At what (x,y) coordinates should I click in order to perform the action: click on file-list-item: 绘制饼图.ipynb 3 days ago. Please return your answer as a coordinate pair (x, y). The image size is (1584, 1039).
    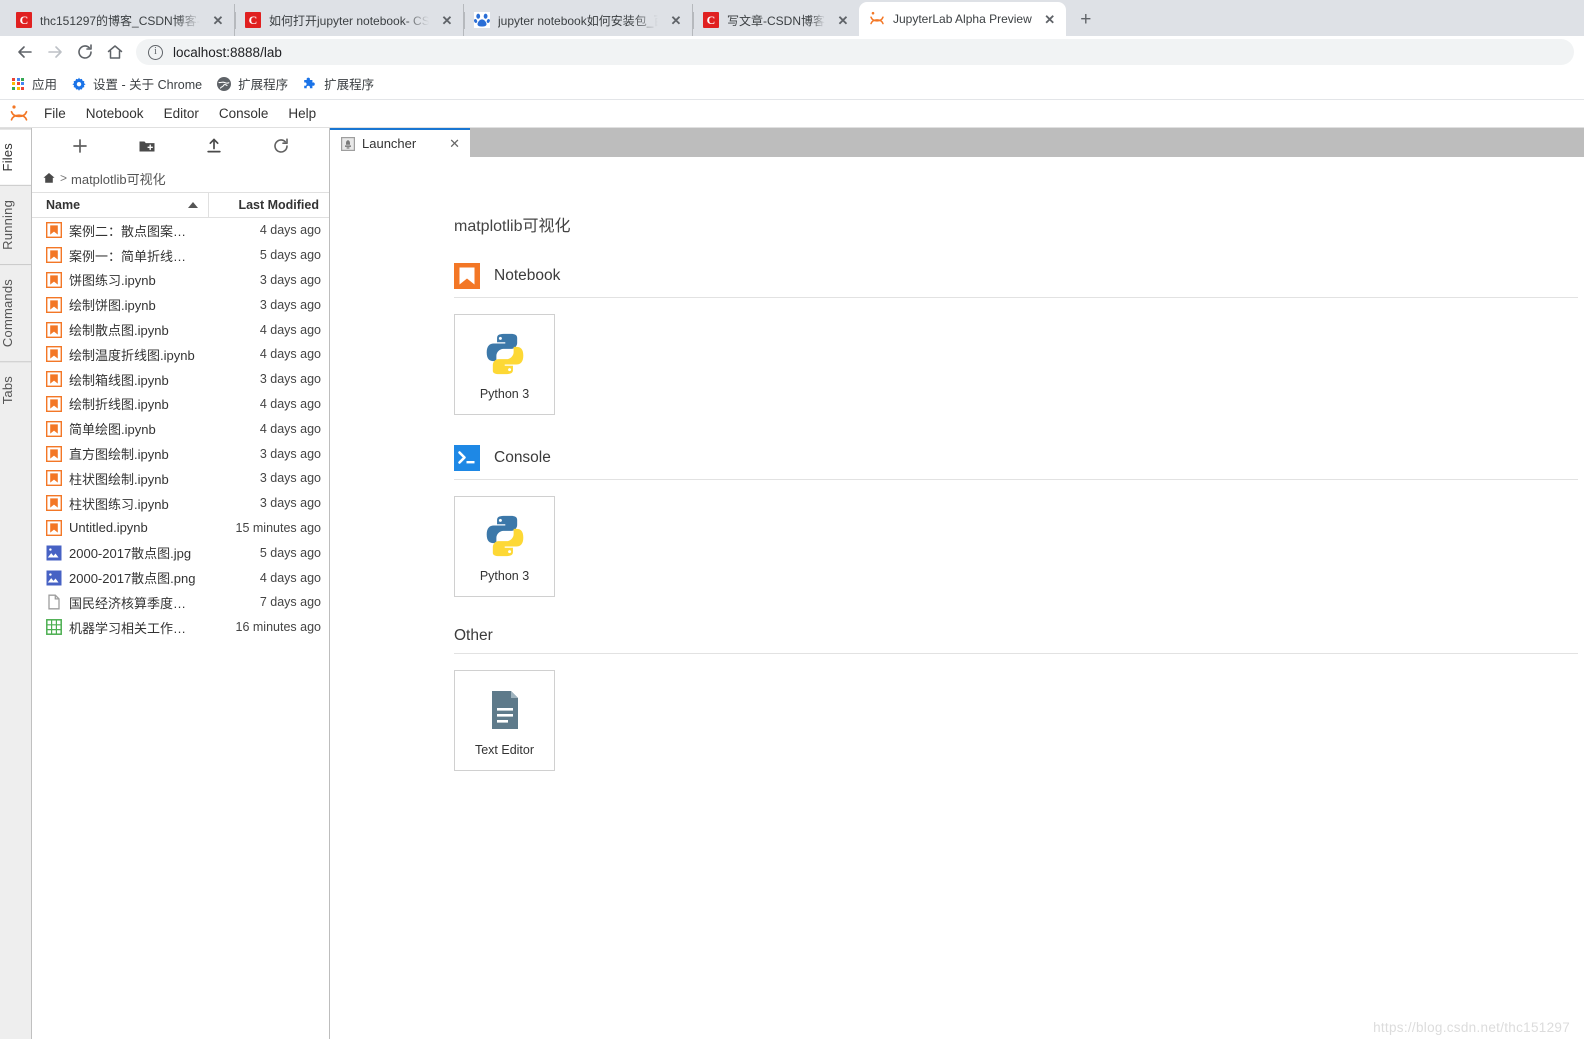
    Looking at the image, I should click on (180, 304).